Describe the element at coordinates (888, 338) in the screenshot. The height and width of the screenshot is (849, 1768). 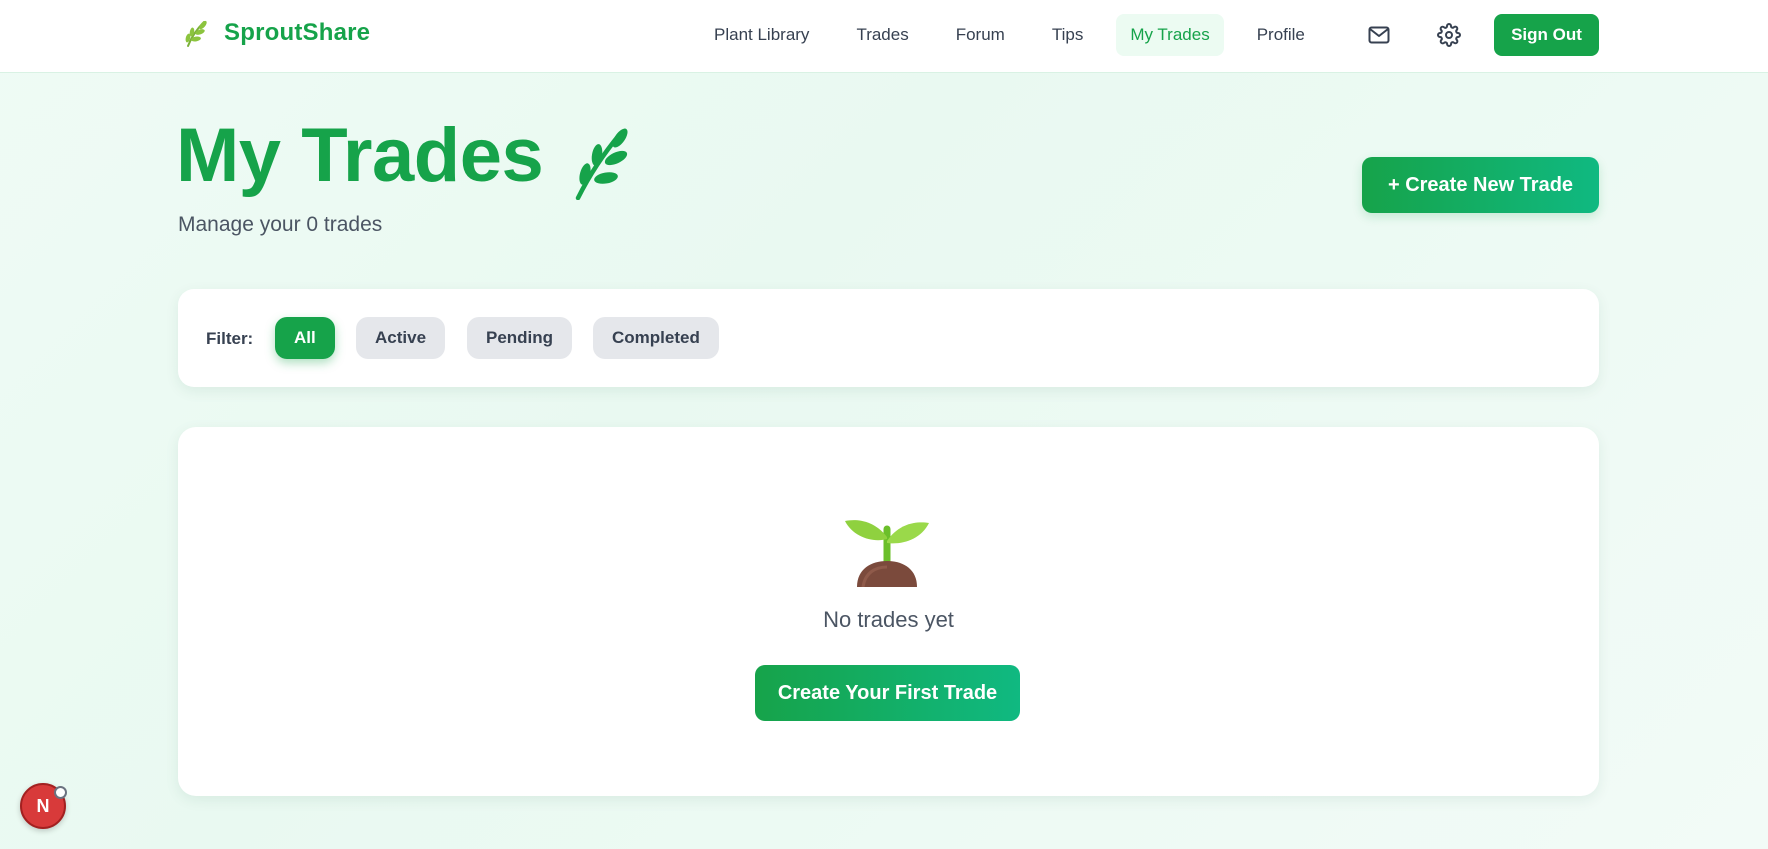
I see `filter-bar: Filter: All Active Pending Completed` at that location.